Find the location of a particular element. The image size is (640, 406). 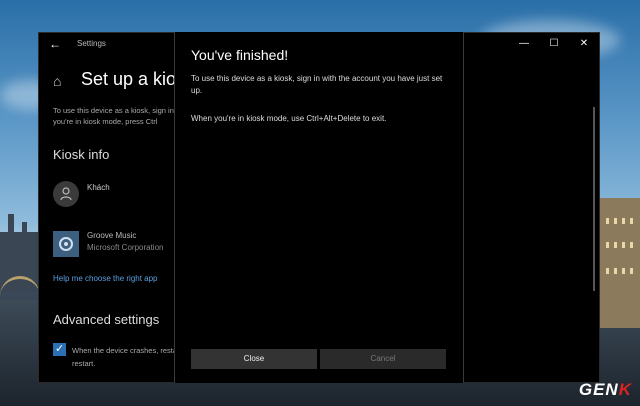

window-controls: — ☐ ✕ is located at coordinates (554, 44).